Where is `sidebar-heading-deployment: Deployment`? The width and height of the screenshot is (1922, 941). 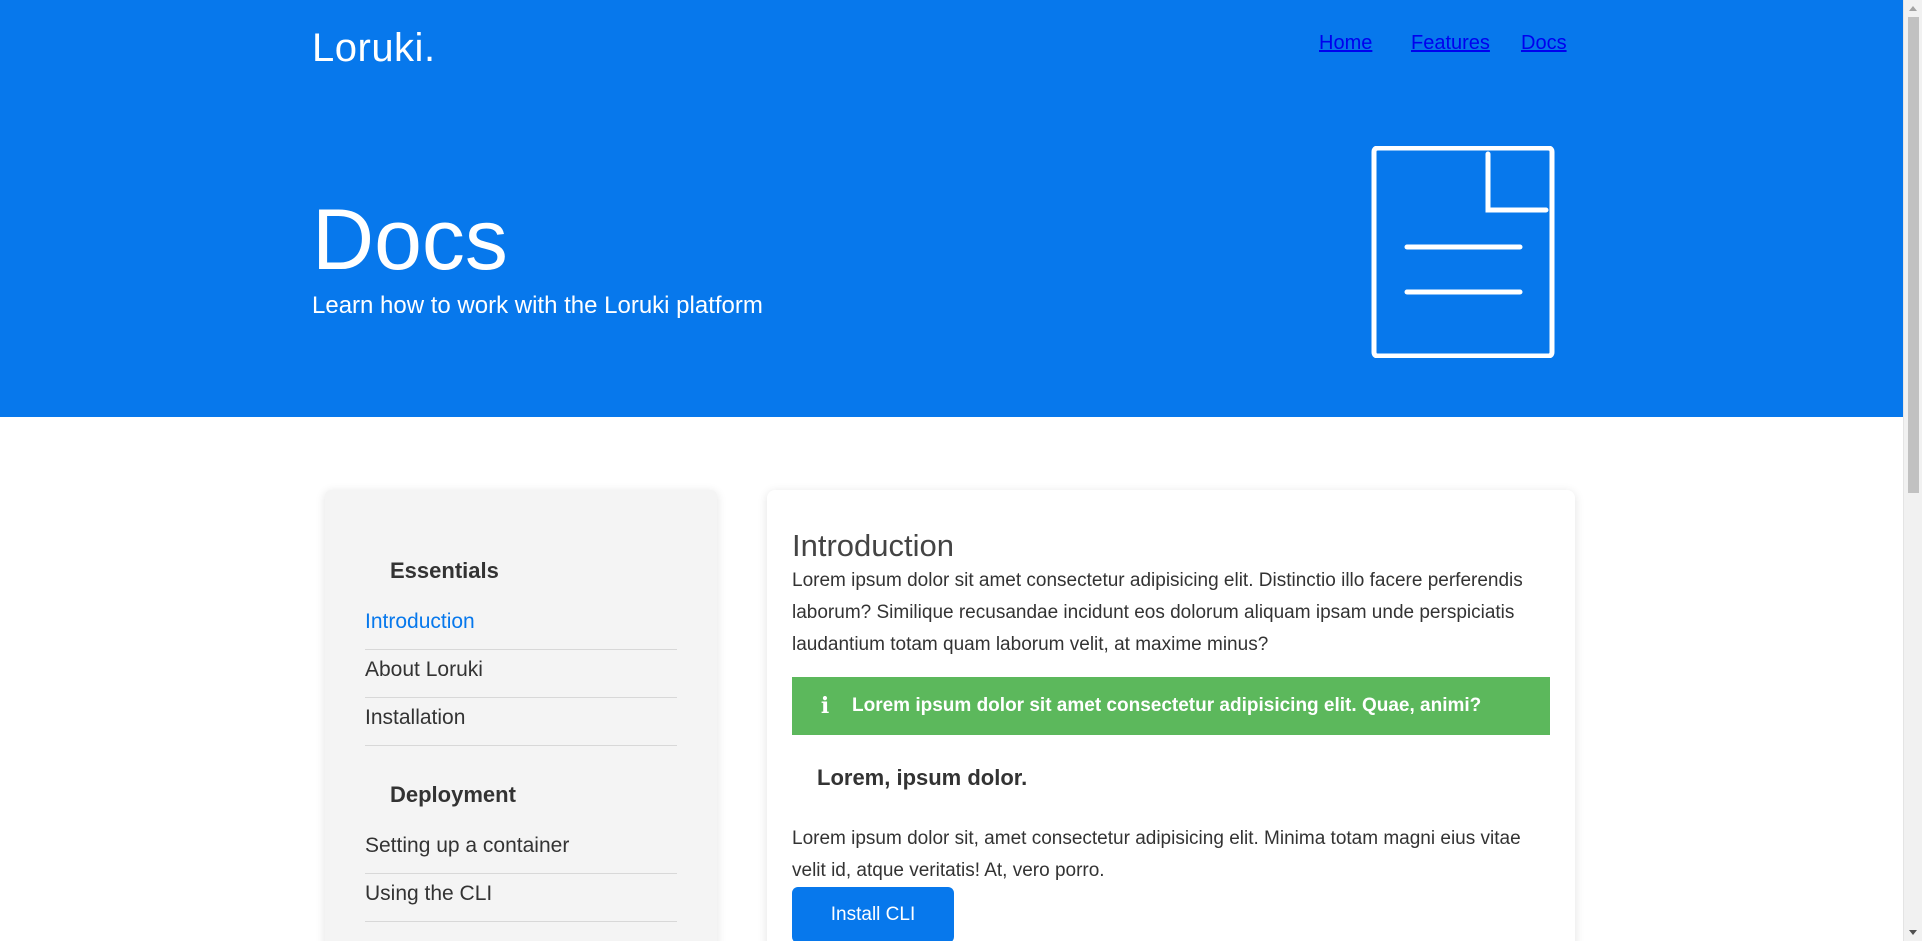 sidebar-heading-deployment: Deployment is located at coordinates (453, 794).